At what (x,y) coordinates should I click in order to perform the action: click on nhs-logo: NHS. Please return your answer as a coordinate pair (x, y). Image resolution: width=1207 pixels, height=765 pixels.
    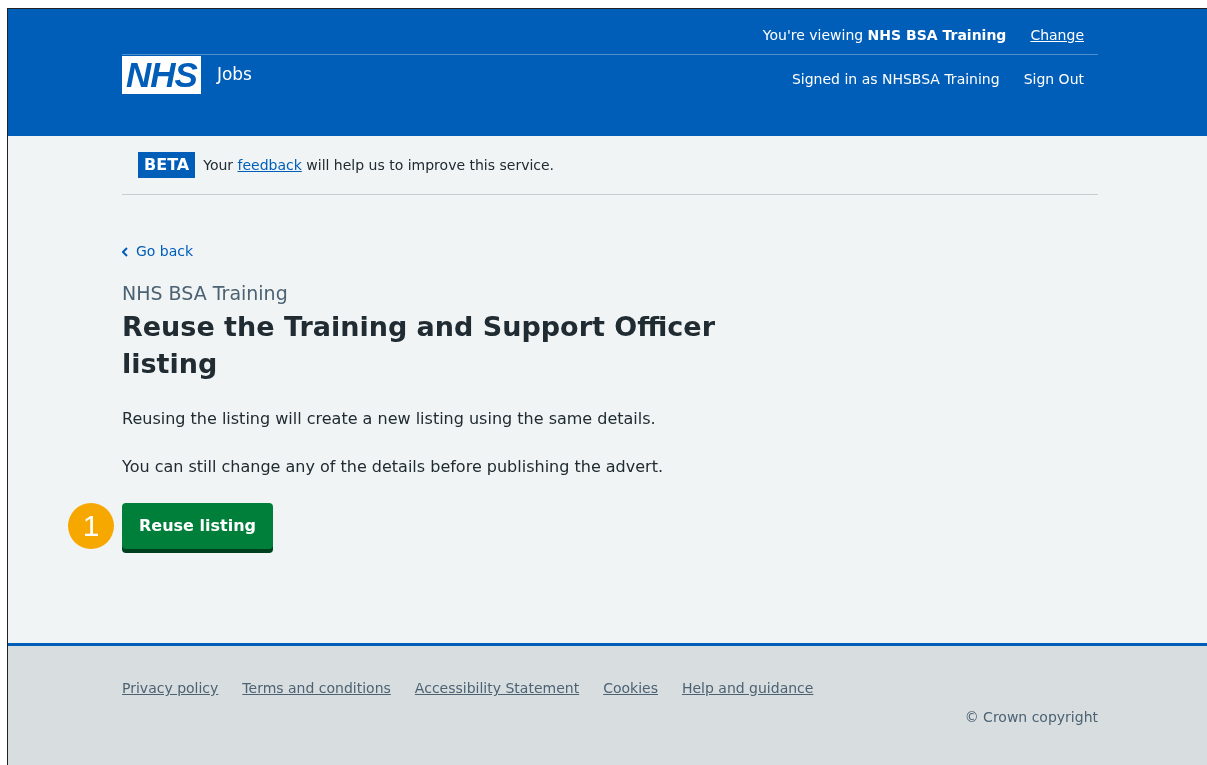
    Looking at the image, I should click on (161, 75).